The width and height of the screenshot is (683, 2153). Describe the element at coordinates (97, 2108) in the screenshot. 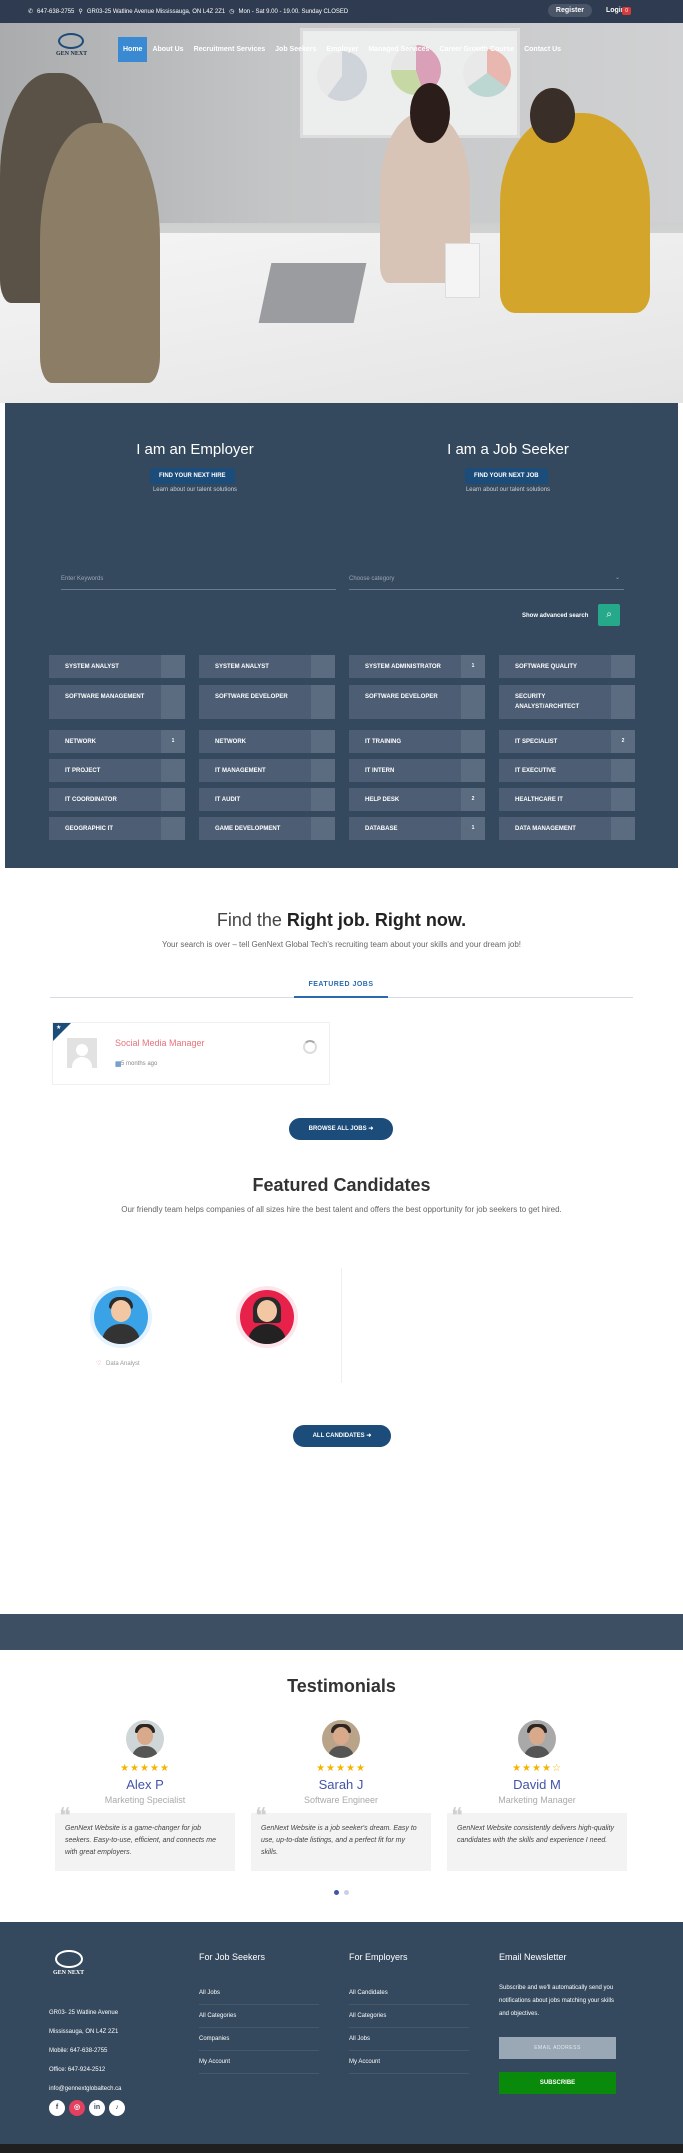

I see `linkedin-icon: in` at that location.